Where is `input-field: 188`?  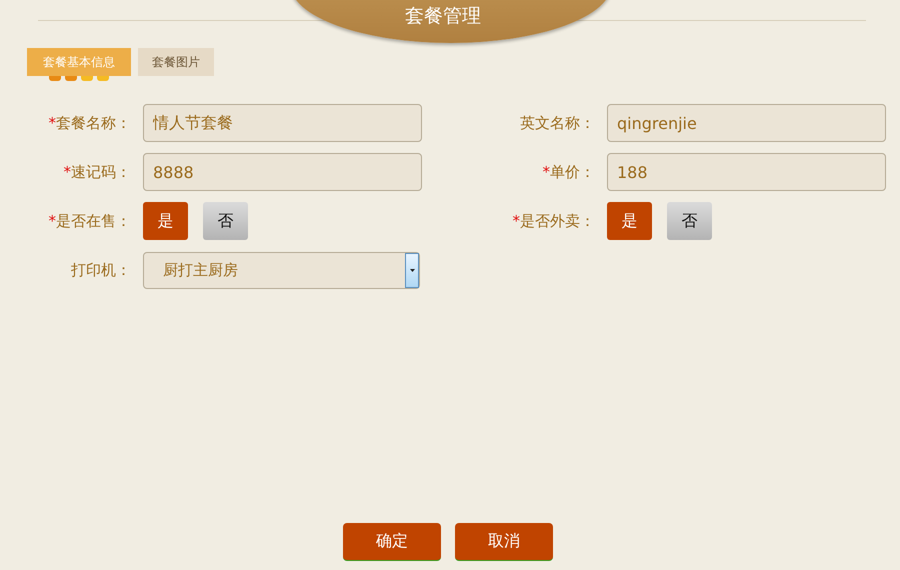 input-field: 188 is located at coordinates (746, 172).